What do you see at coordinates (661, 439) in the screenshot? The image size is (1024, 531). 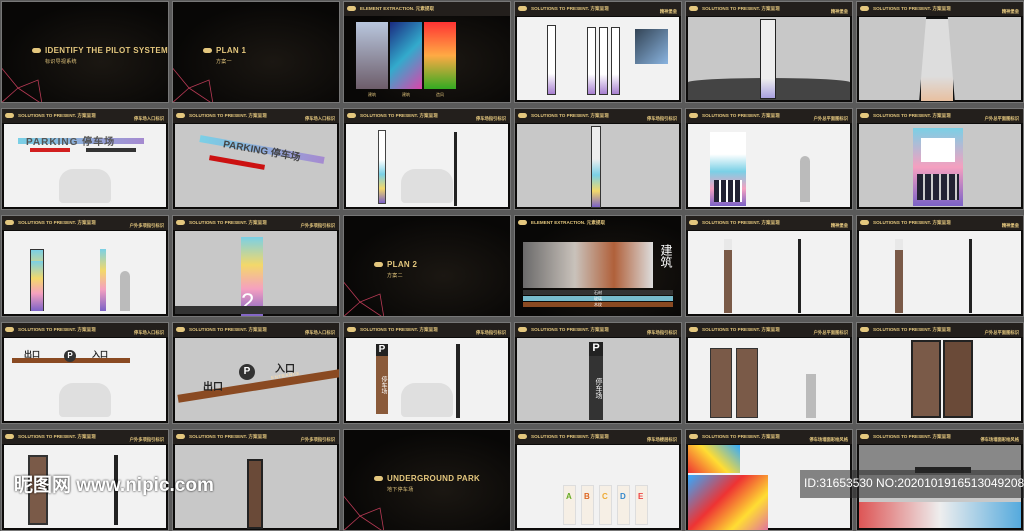 I see `header-section-label: 停车场楼层标识` at bounding box center [661, 439].